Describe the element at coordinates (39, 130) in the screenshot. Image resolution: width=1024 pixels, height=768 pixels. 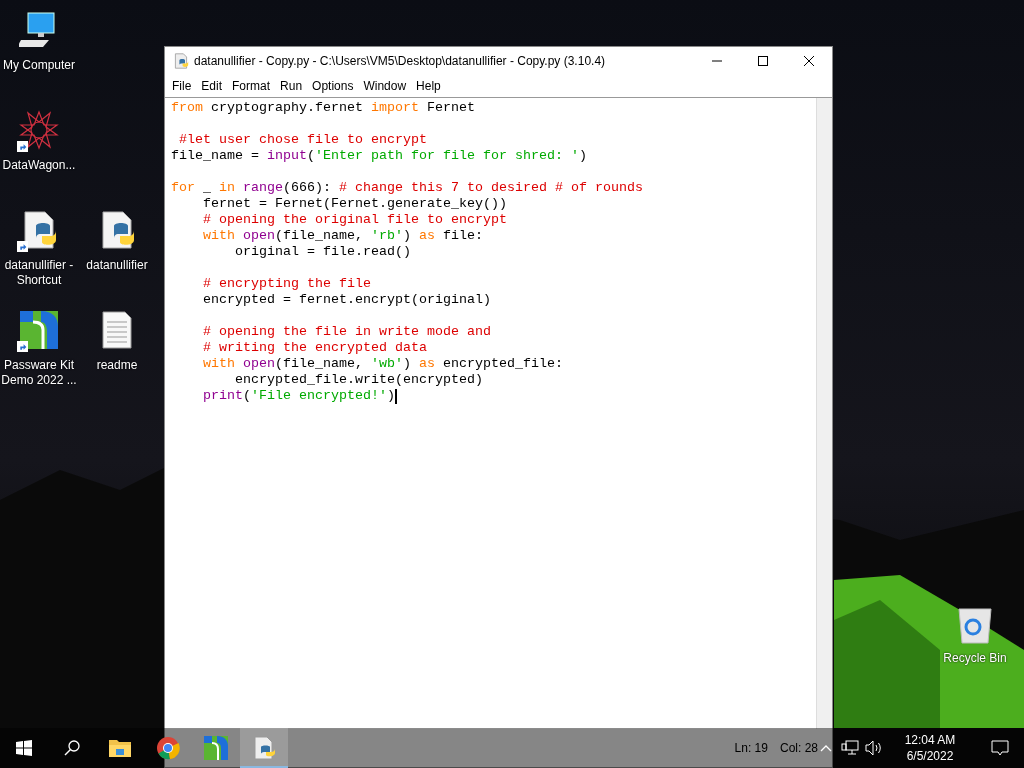
I see `star-file-icon` at that location.